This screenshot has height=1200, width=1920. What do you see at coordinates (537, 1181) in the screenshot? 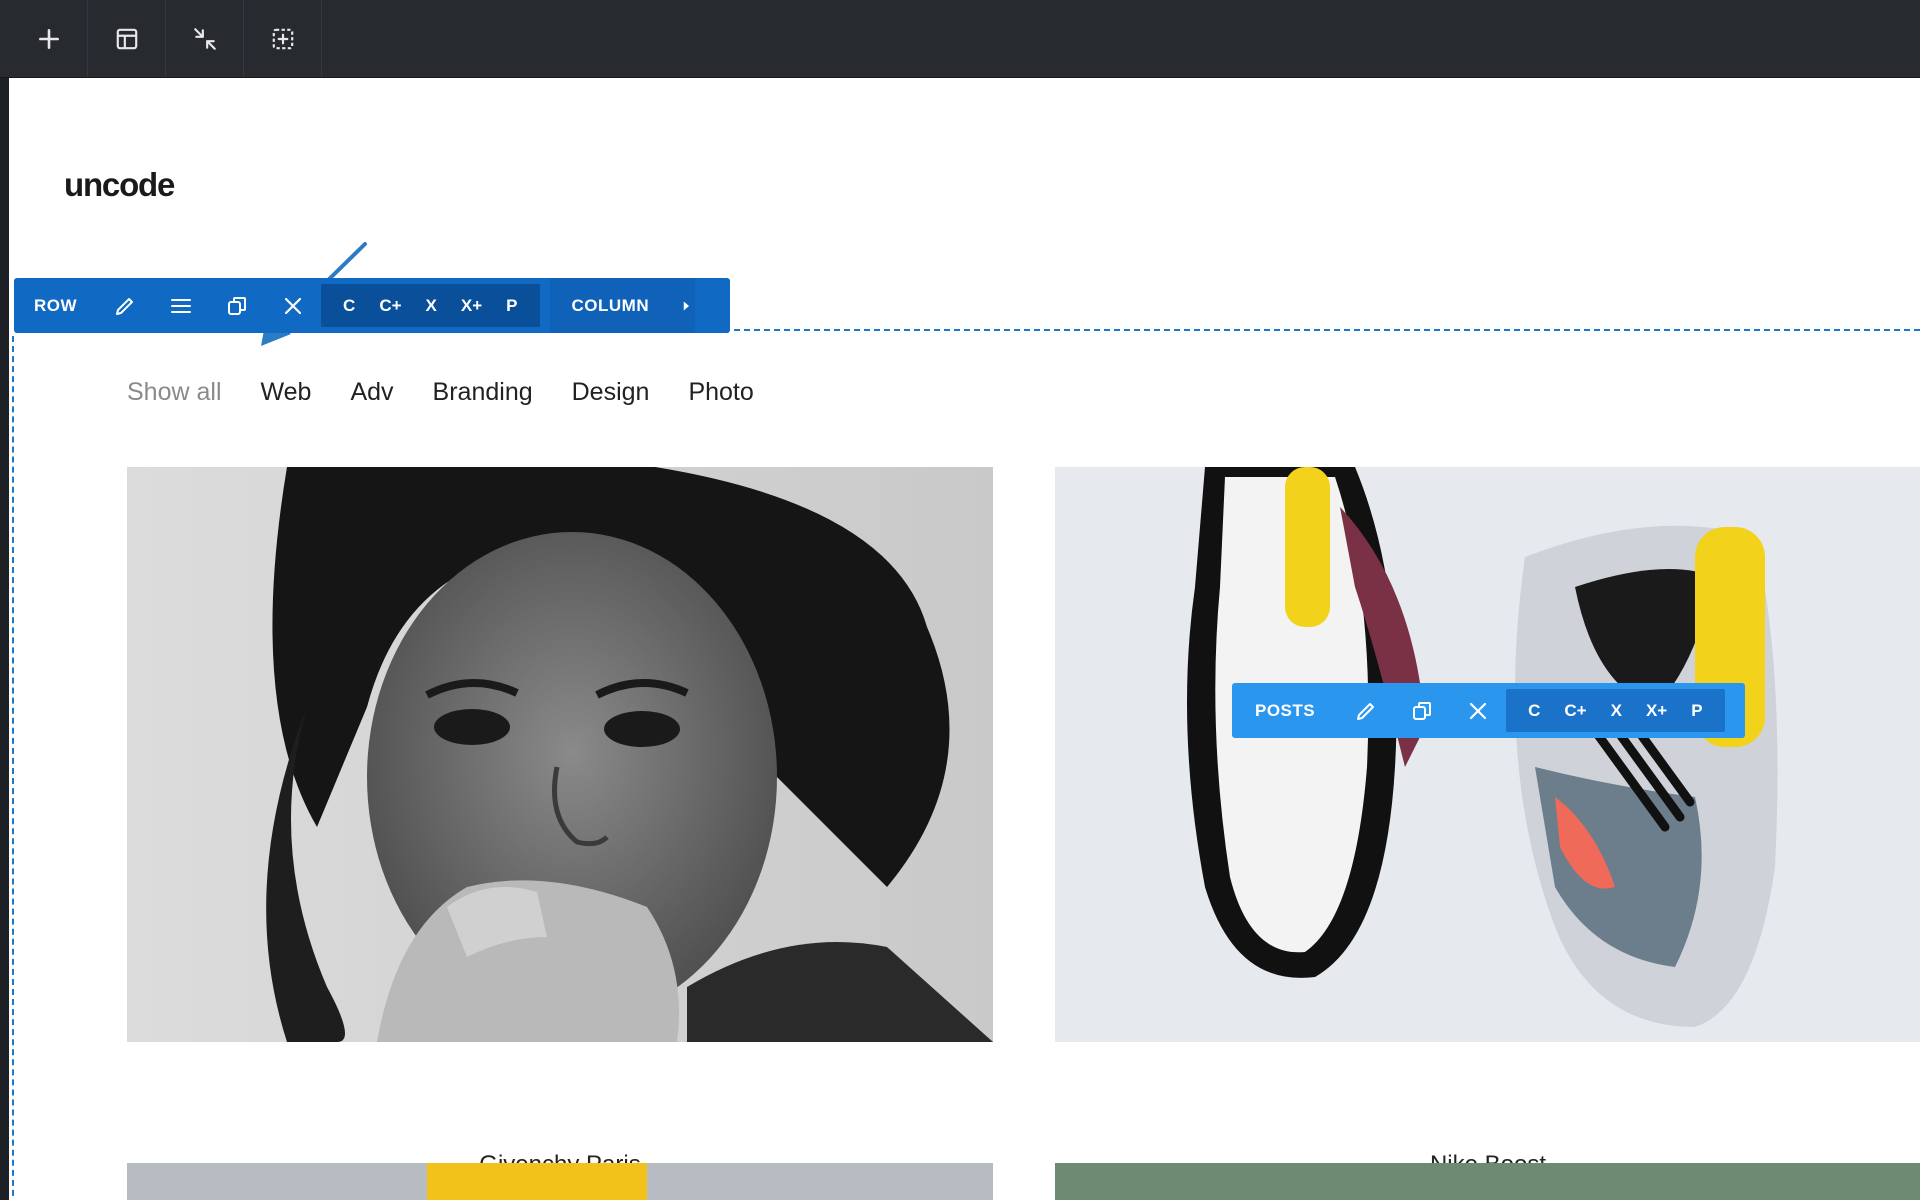
I see `yellow-jacket-shape` at bounding box center [537, 1181].